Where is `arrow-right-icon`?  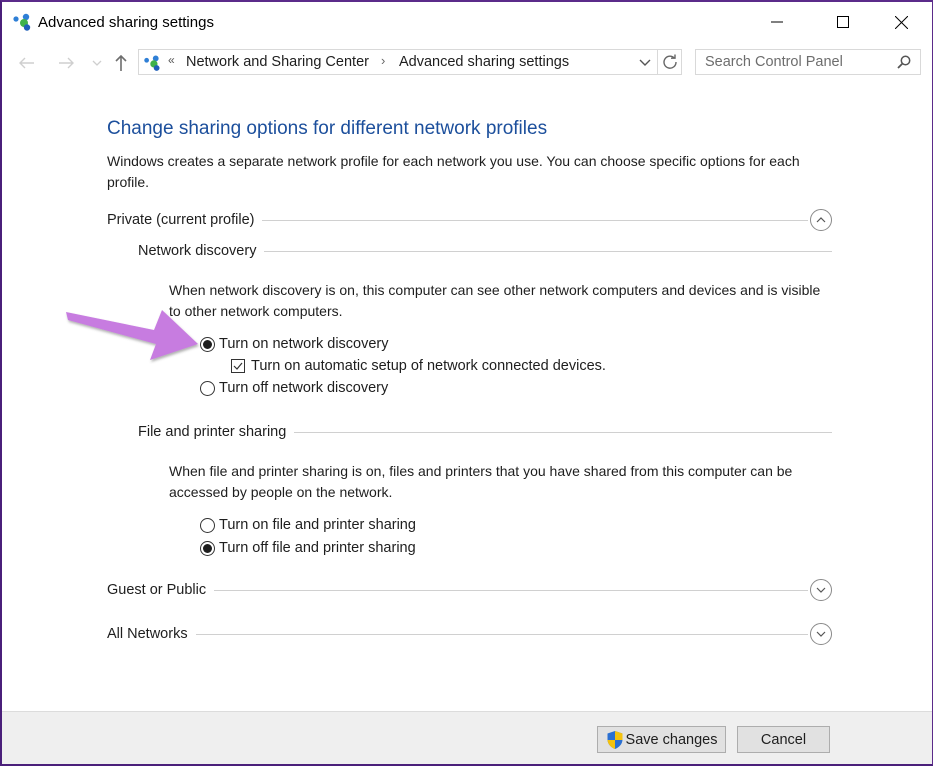 arrow-right-icon is located at coordinates (66, 63).